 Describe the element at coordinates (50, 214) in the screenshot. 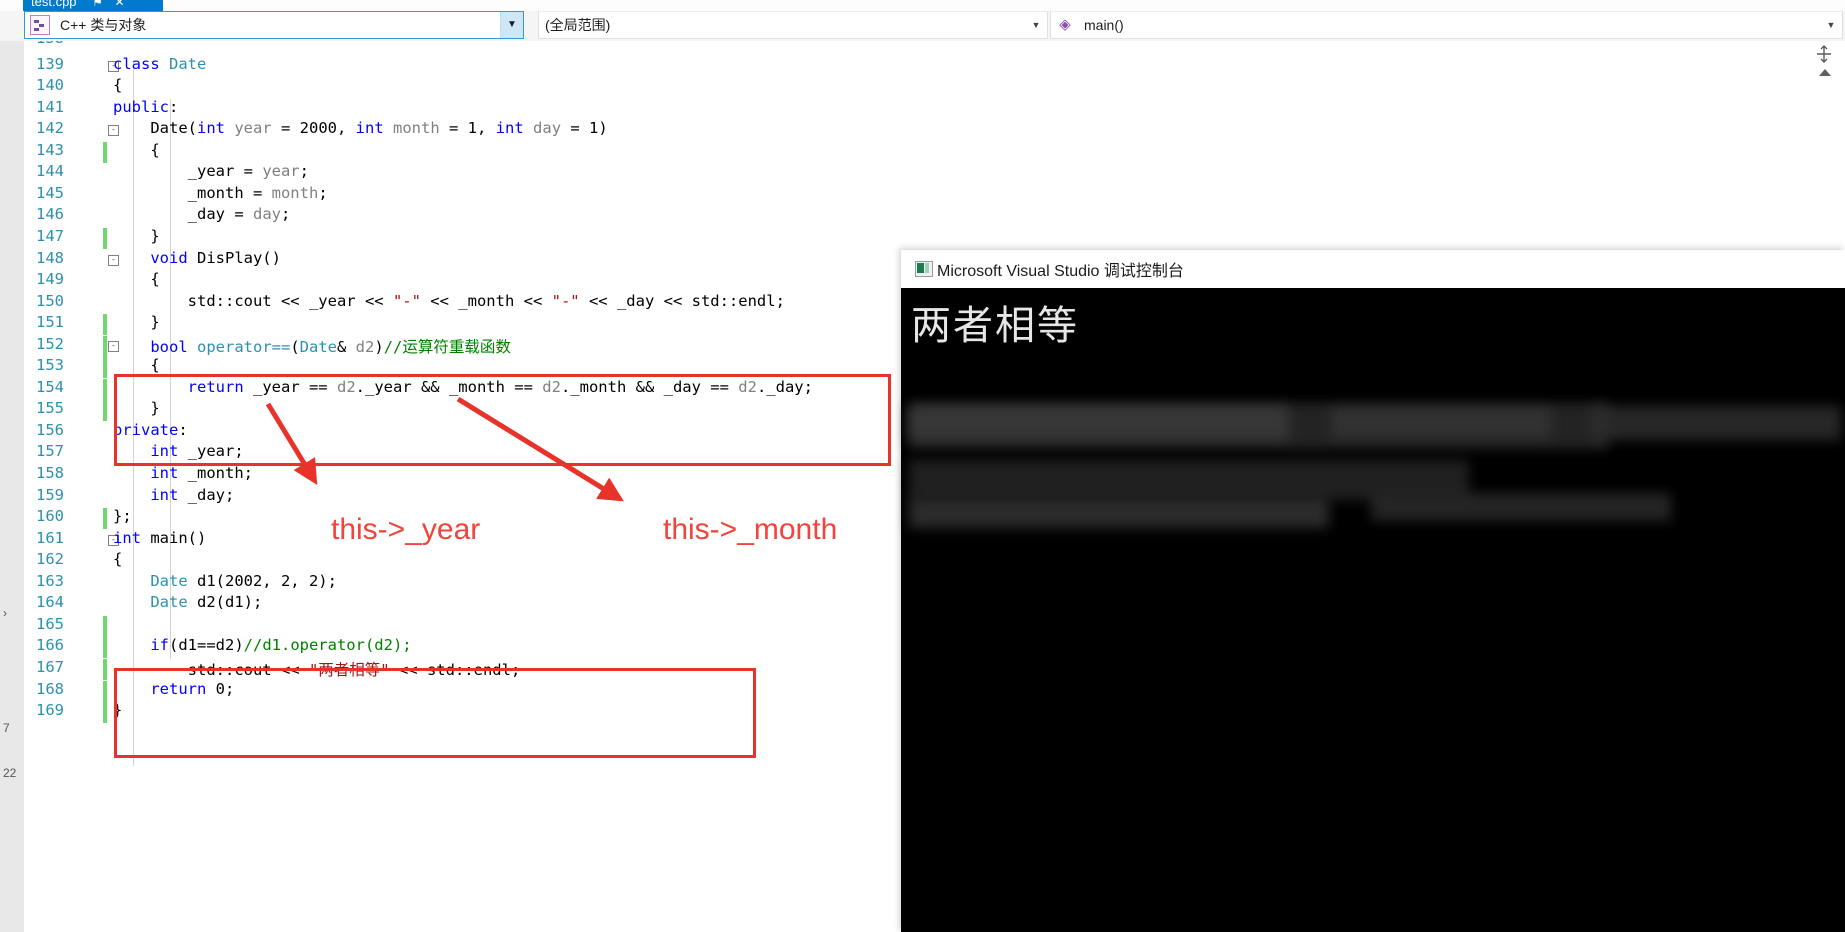

I see `line-number: 146` at that location.